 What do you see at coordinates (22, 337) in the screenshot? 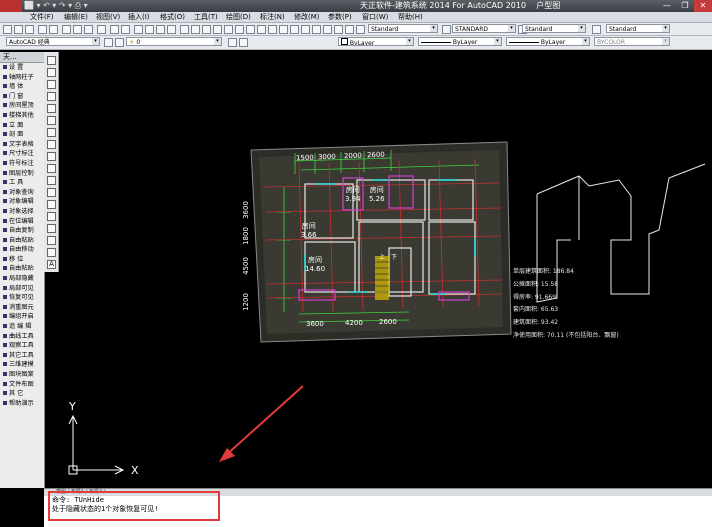
I see `sidebar-item: 曲线工具` at bounding box center [22, 337].